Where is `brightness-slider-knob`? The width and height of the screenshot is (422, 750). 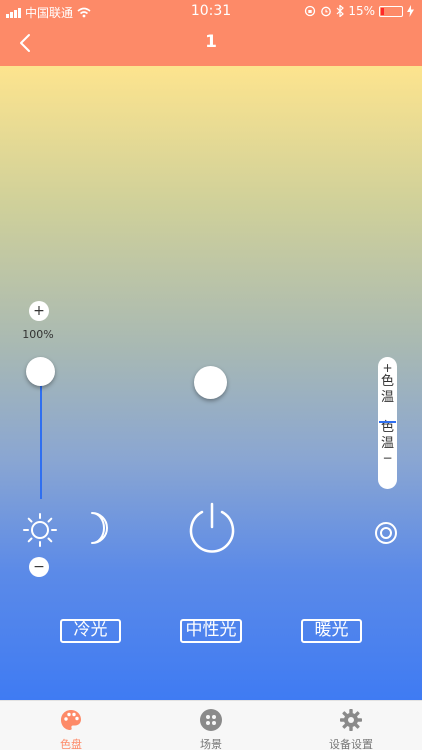
brightness-slider-knob is located at coordinates (40, 371).